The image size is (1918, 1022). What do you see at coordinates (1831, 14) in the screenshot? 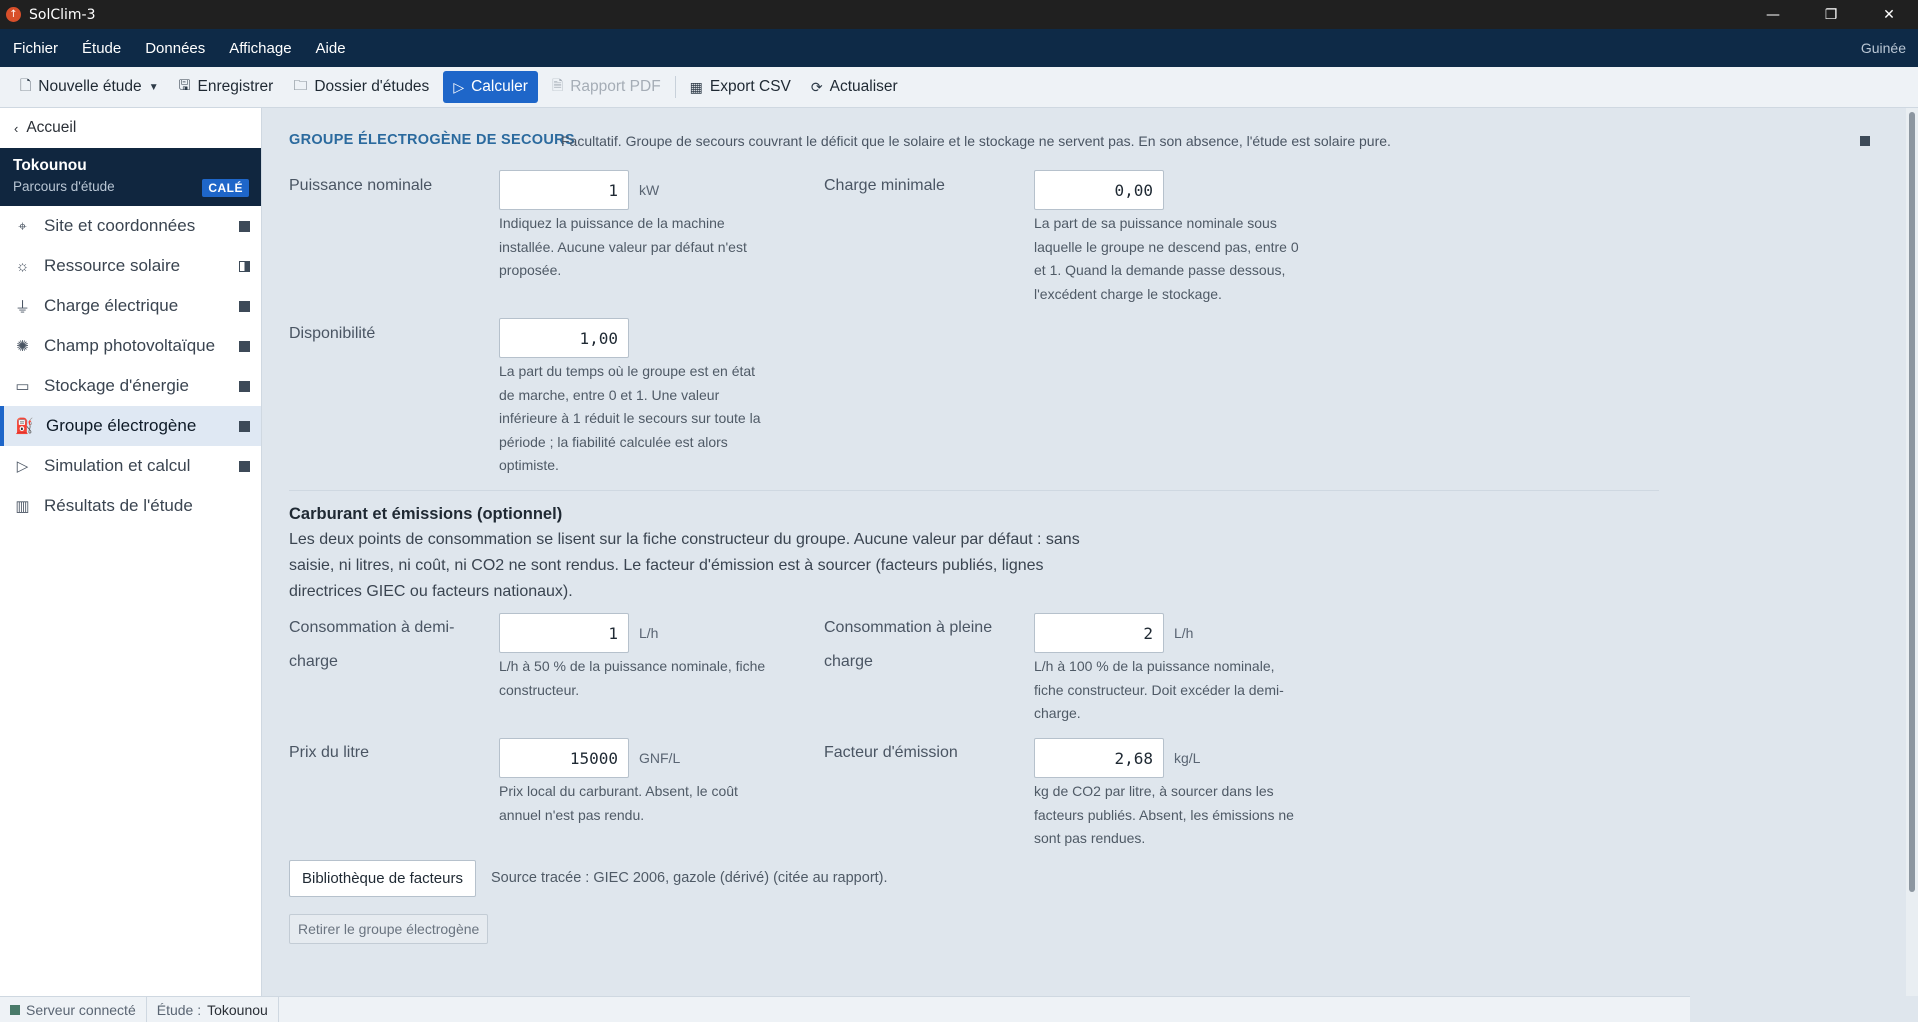
I see `restore-button: ❐` at bounding box center [1831, 14].